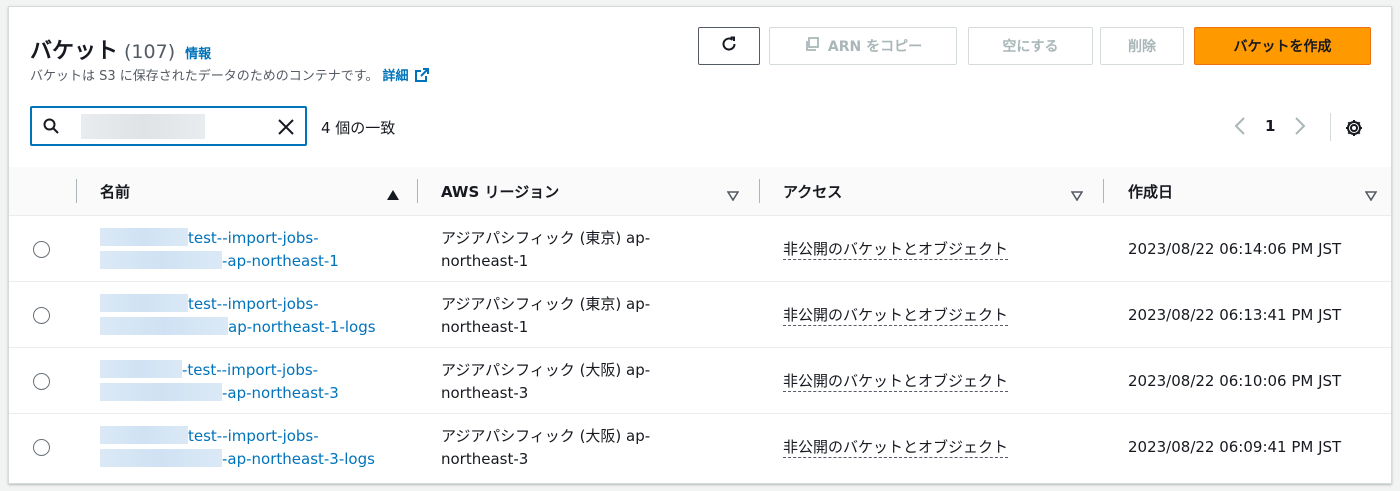  What do you see at coordinates (393, 195) in the screenshot?
I see `sort-ascending-icon` at bounding box center [393, 195].